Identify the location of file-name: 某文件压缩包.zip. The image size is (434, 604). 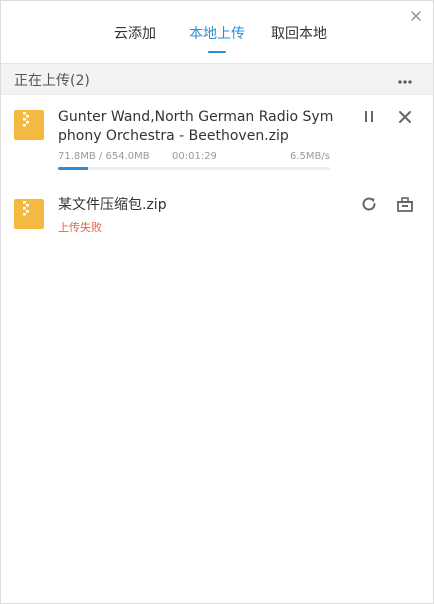
(112, 205).